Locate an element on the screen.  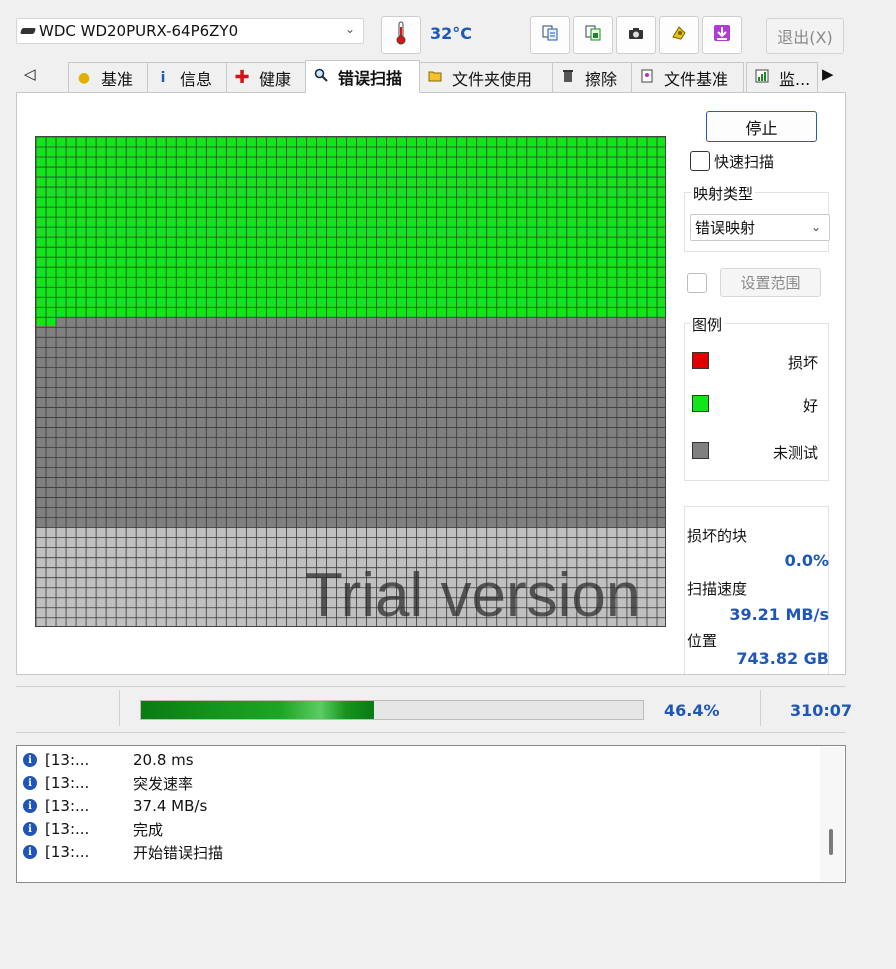
legend-swatch-untested is located at coordinates (700, 450).